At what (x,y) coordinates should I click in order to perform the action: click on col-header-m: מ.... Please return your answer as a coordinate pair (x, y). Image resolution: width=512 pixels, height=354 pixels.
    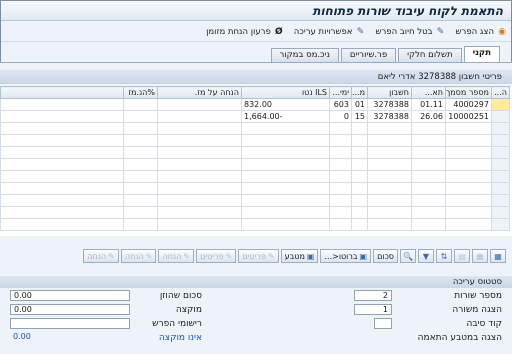
    Looking at the image, I should click on (359, 92).